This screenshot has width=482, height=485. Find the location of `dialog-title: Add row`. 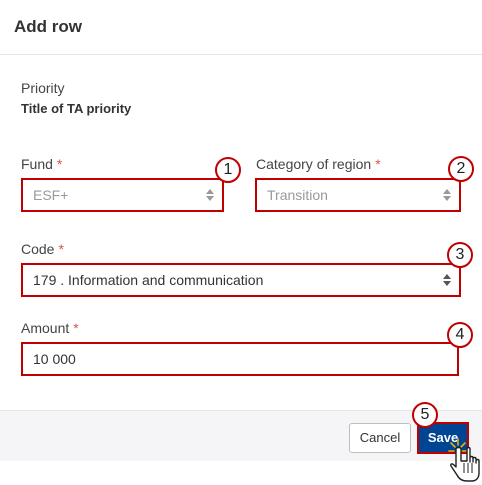

dialog-title: Add row is located at coordinates (48, 26).